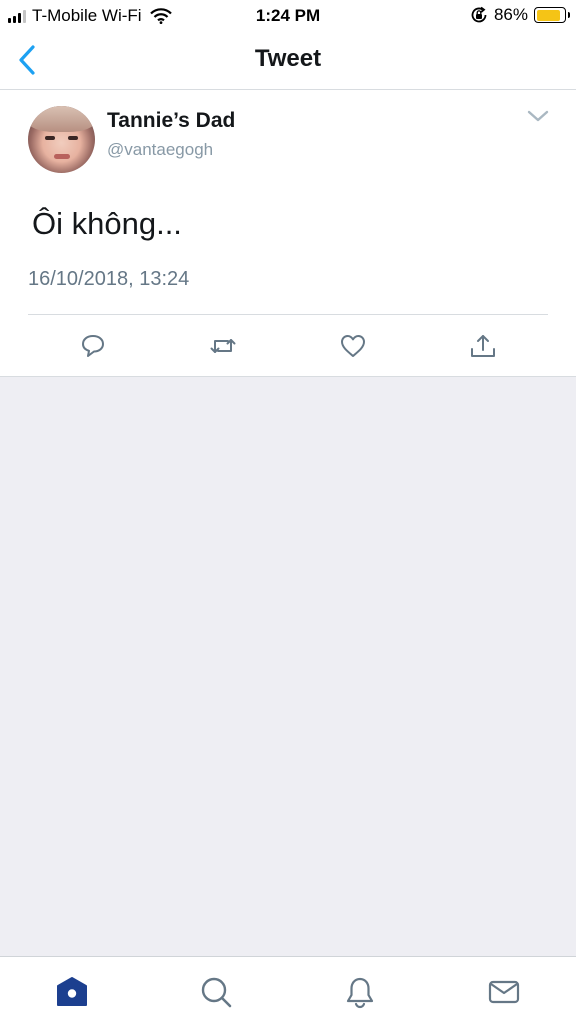 This screenshot has height=1024, width=576. What do you see at coordinates (93, 346) in the screenshot?
I see `reply-icon` at bounding box center [93, 346].